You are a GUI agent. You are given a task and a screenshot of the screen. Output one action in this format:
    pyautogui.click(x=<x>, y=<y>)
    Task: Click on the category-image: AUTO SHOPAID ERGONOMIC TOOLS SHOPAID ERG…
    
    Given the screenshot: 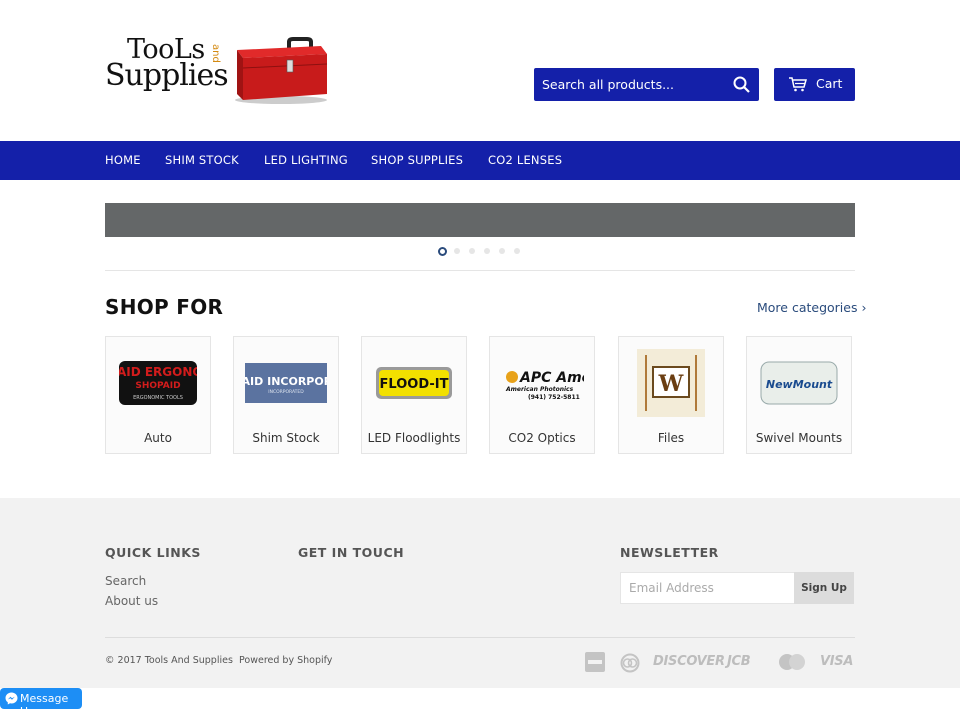 What is the action you would take?
    pyautogui.click(x=158, y=383)
    